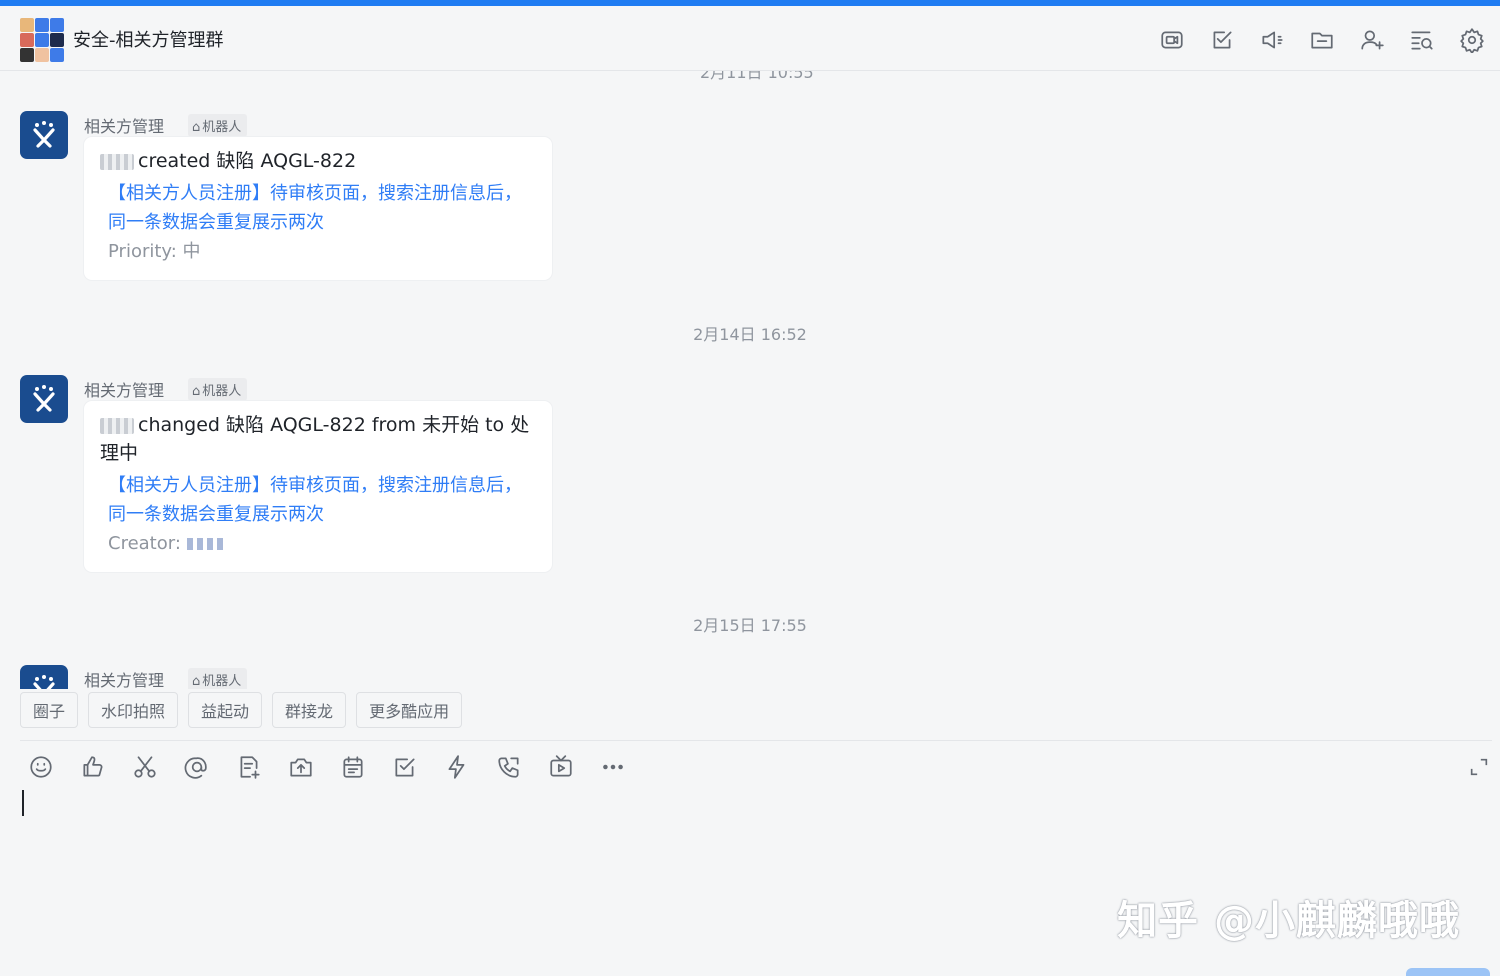 Image resolution: width=1500 pixels, height=976 pixels. What do you see at coordinates (42, 40) in the screenshot?
I see `group-avatar` at bounding box center [42, 40].